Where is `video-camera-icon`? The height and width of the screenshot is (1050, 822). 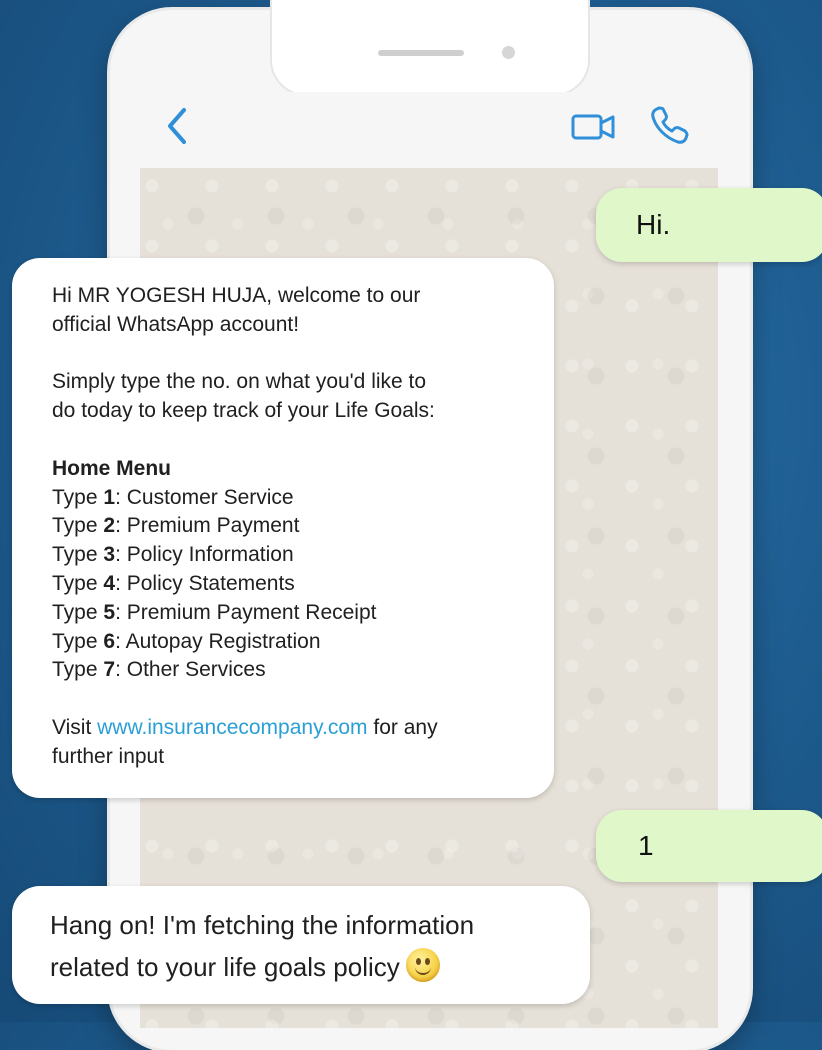
video-camera-icon is located at coordinates (593, 126).